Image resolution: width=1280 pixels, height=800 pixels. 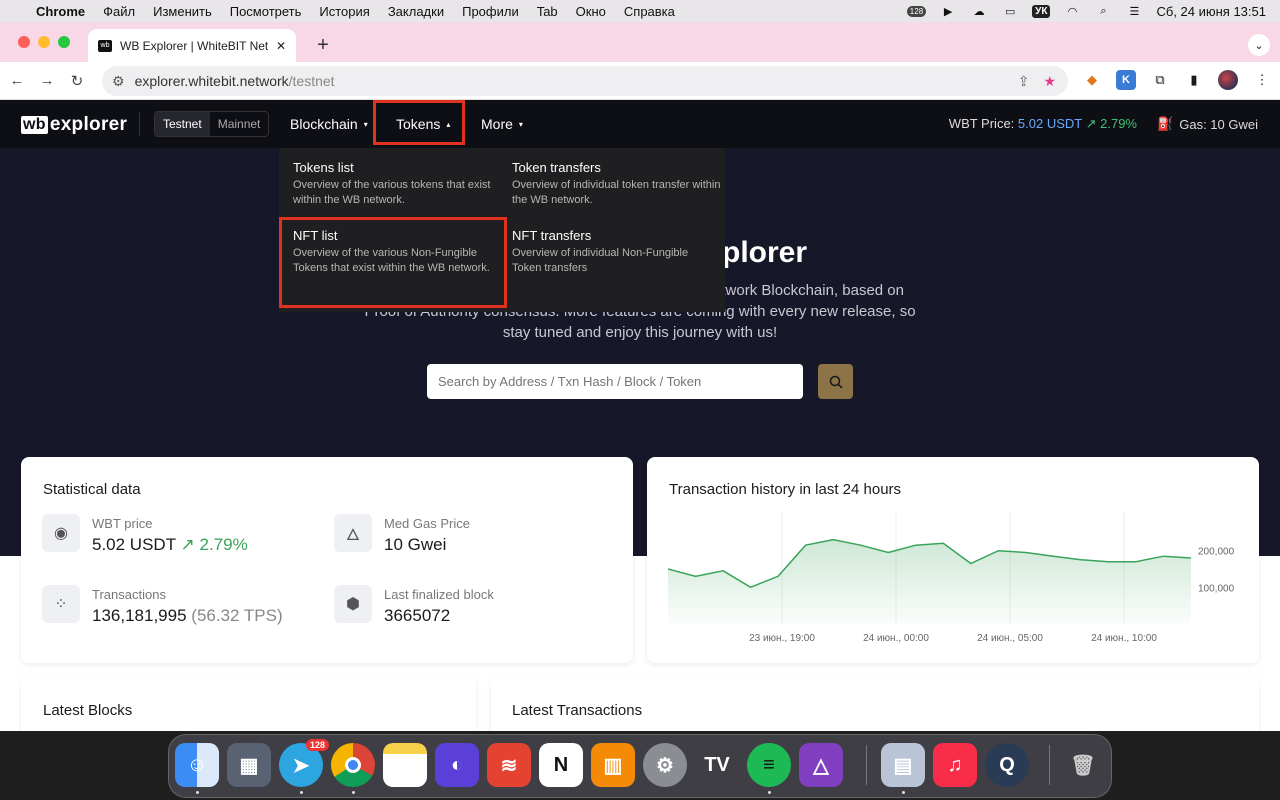 What do you see at coordinates (323, 45) in the screenshot?
I see `new-tab-button: +` at bounding box center [323, 45].